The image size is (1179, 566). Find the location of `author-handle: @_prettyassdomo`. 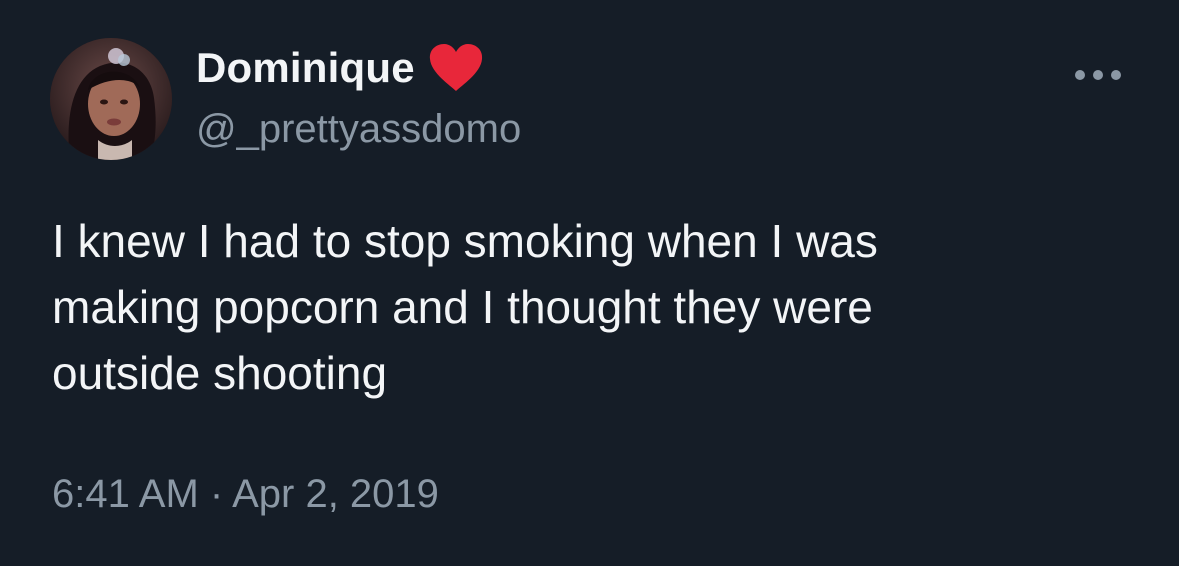

author-handle: @_prettyassdomo is located at coordinates (358, 129).